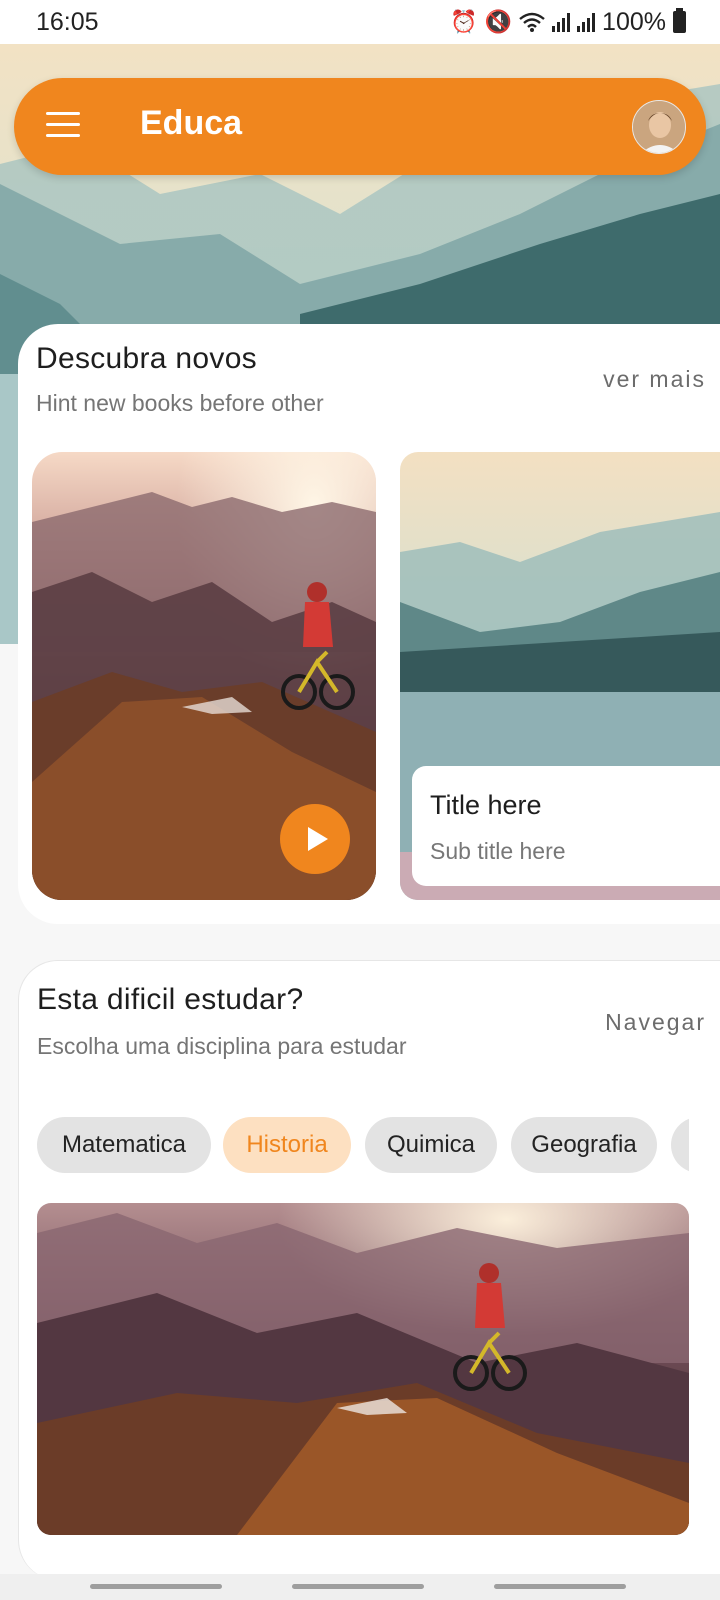 The height and width of the screenshot is (1600, 720). Describe the element at coordinates (146, 358) in the screenshot. I see `discover-title: Descubra novos` at that location.